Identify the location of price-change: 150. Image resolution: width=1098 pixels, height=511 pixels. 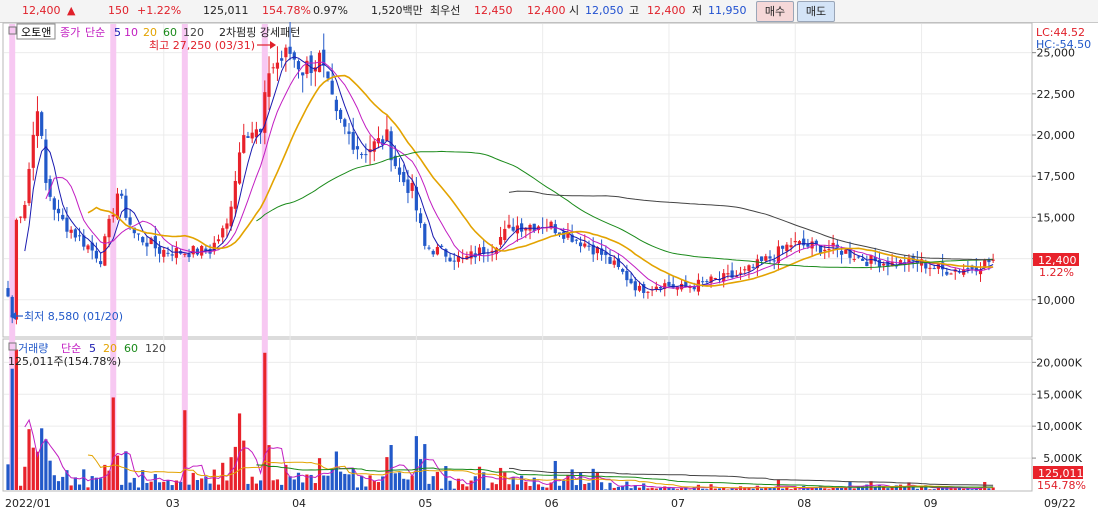
(118, 10).